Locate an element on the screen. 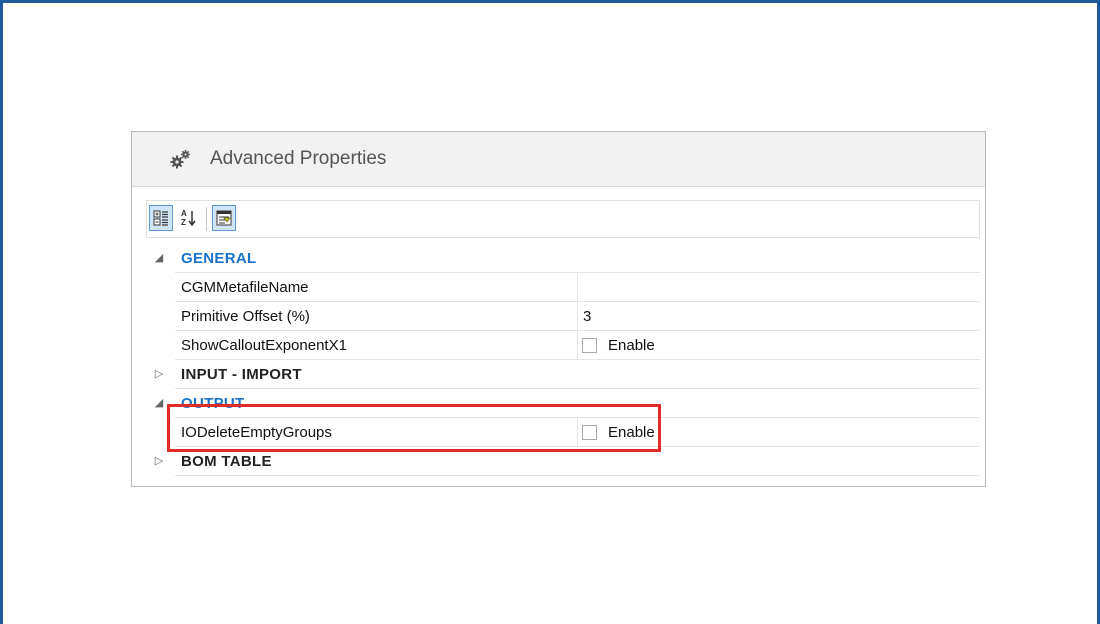  alphabetical-sort-button: A Z is located at coordinates (189, 218).